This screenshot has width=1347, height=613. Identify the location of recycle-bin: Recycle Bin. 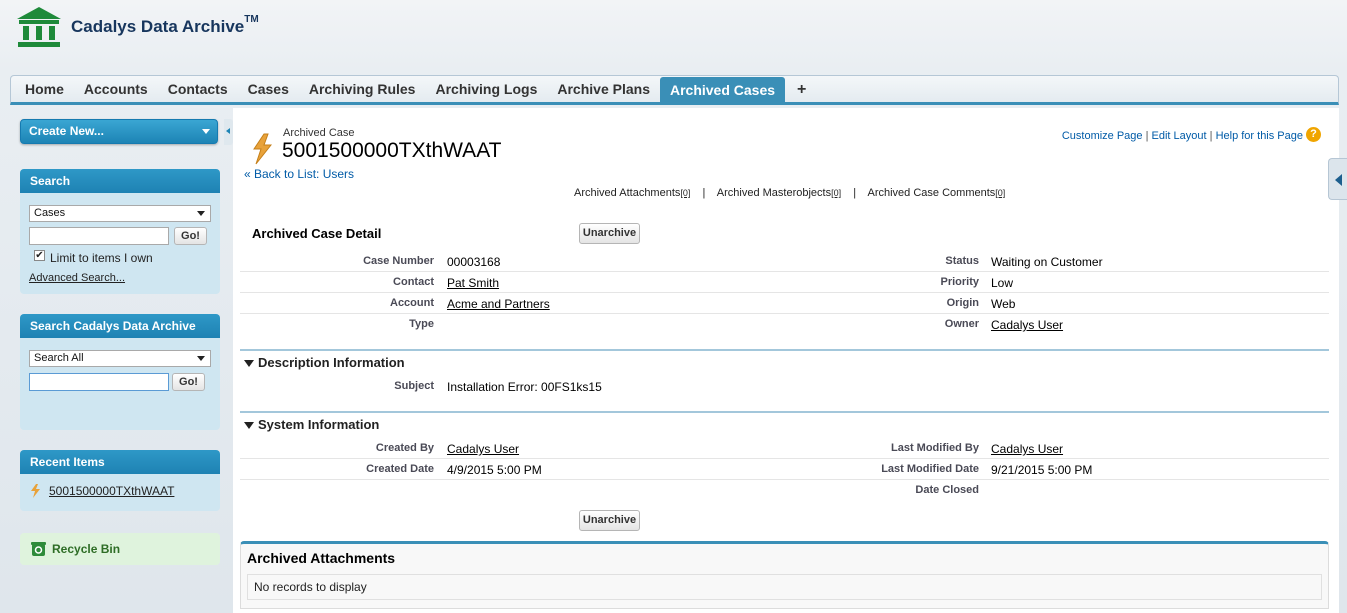
(120, 549).